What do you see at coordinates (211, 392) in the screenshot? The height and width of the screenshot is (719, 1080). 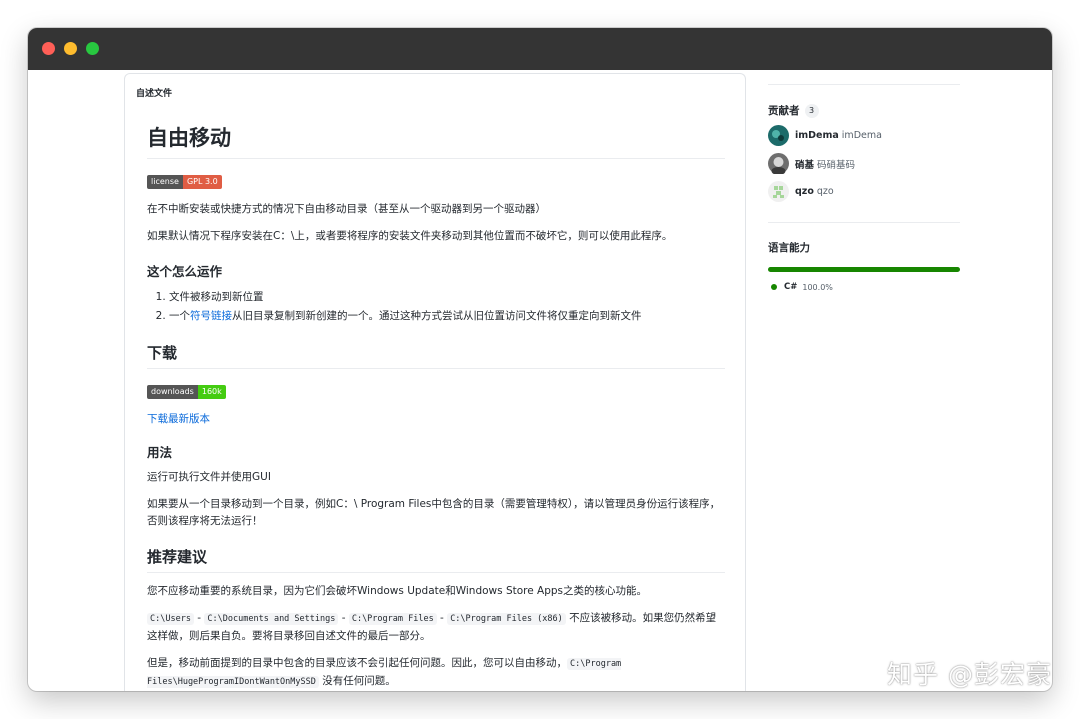 I see `downloads-badge-value: 160k` at bounding box center [211, 392].